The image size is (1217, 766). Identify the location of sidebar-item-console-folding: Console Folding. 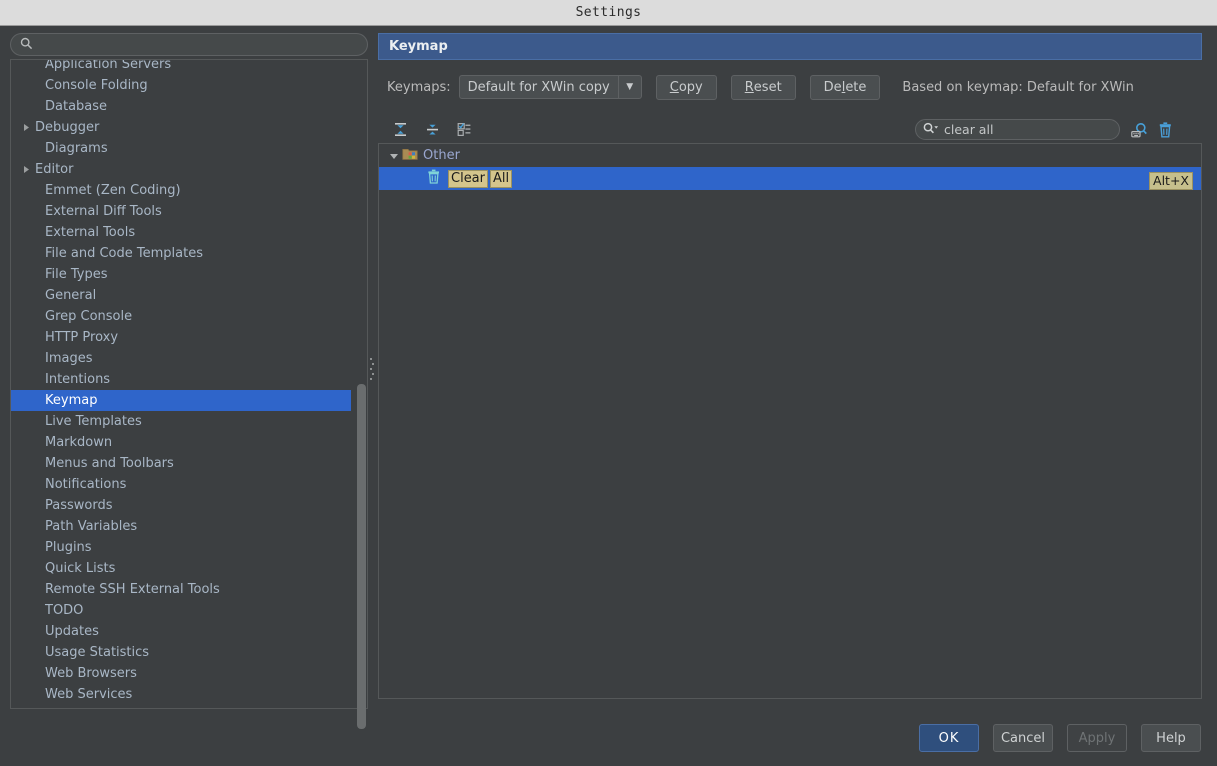
(181, 85).